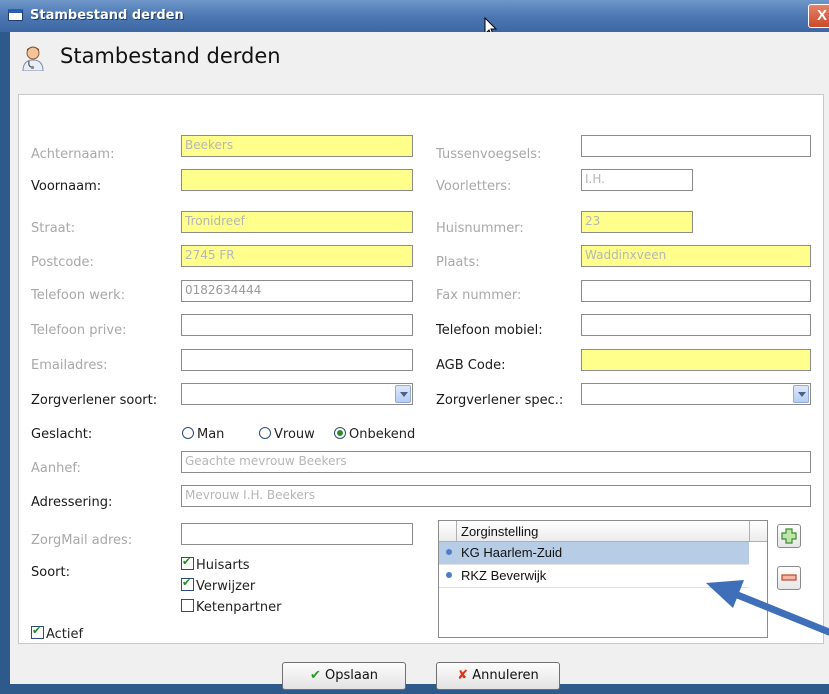 The height and width of the screenshot is (694, 829). What do you see at coordinates (297, 180) in the screenshot?
I see `voornaam-field` at bounding box center [297, 180].